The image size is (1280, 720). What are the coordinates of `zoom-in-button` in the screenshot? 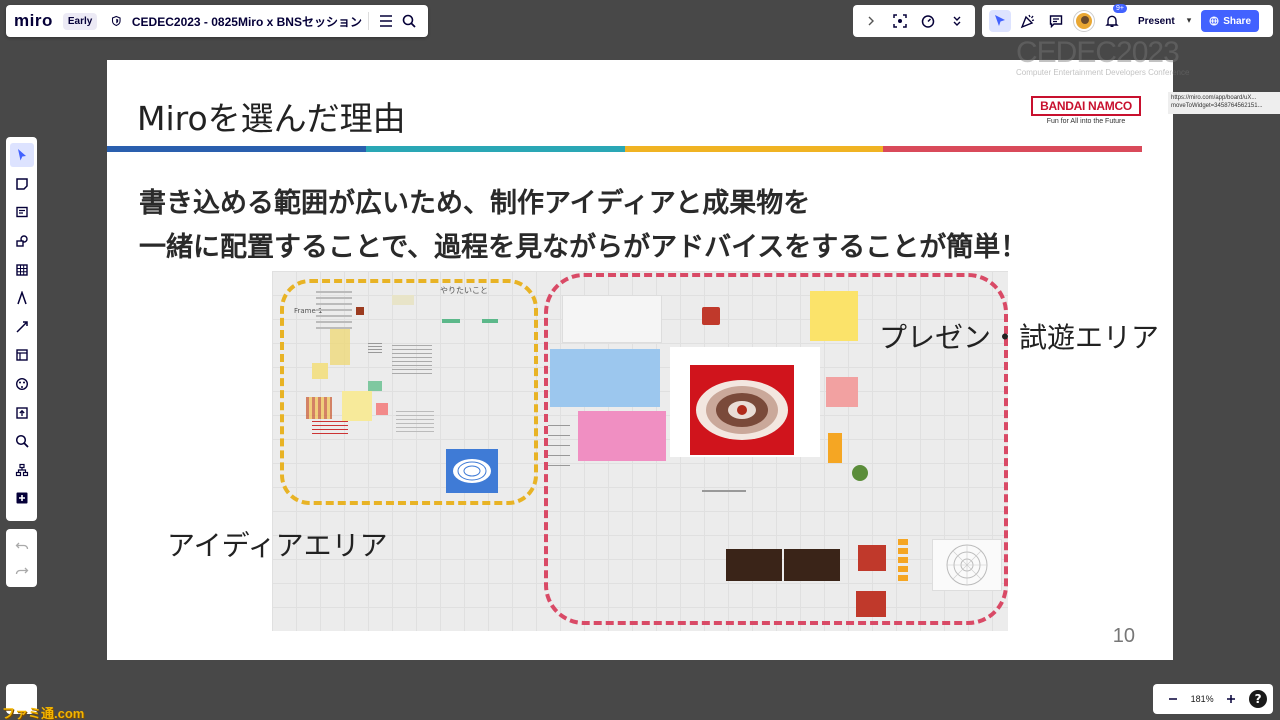 It's located at (1231, 699).